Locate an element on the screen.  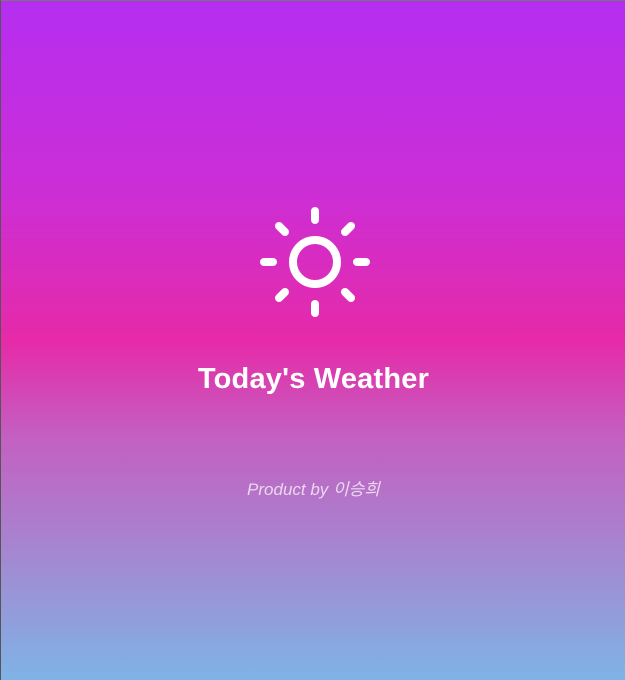
product-credit: Product by 이승희 is located at coordinates (313, 489).